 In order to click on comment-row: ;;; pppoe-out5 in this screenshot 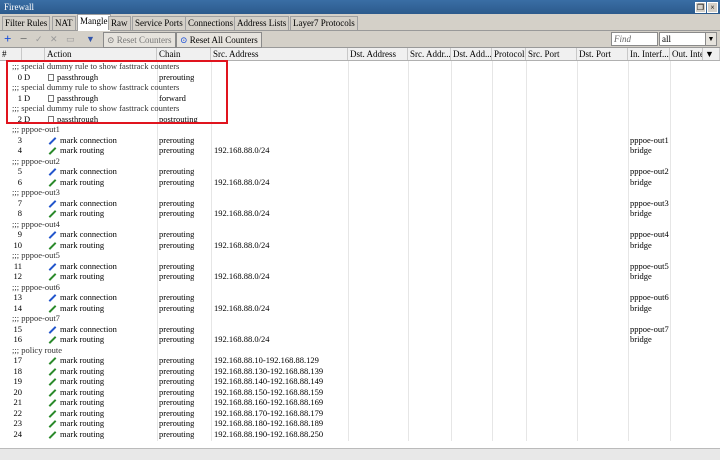, I will do `click(360, 255)`.